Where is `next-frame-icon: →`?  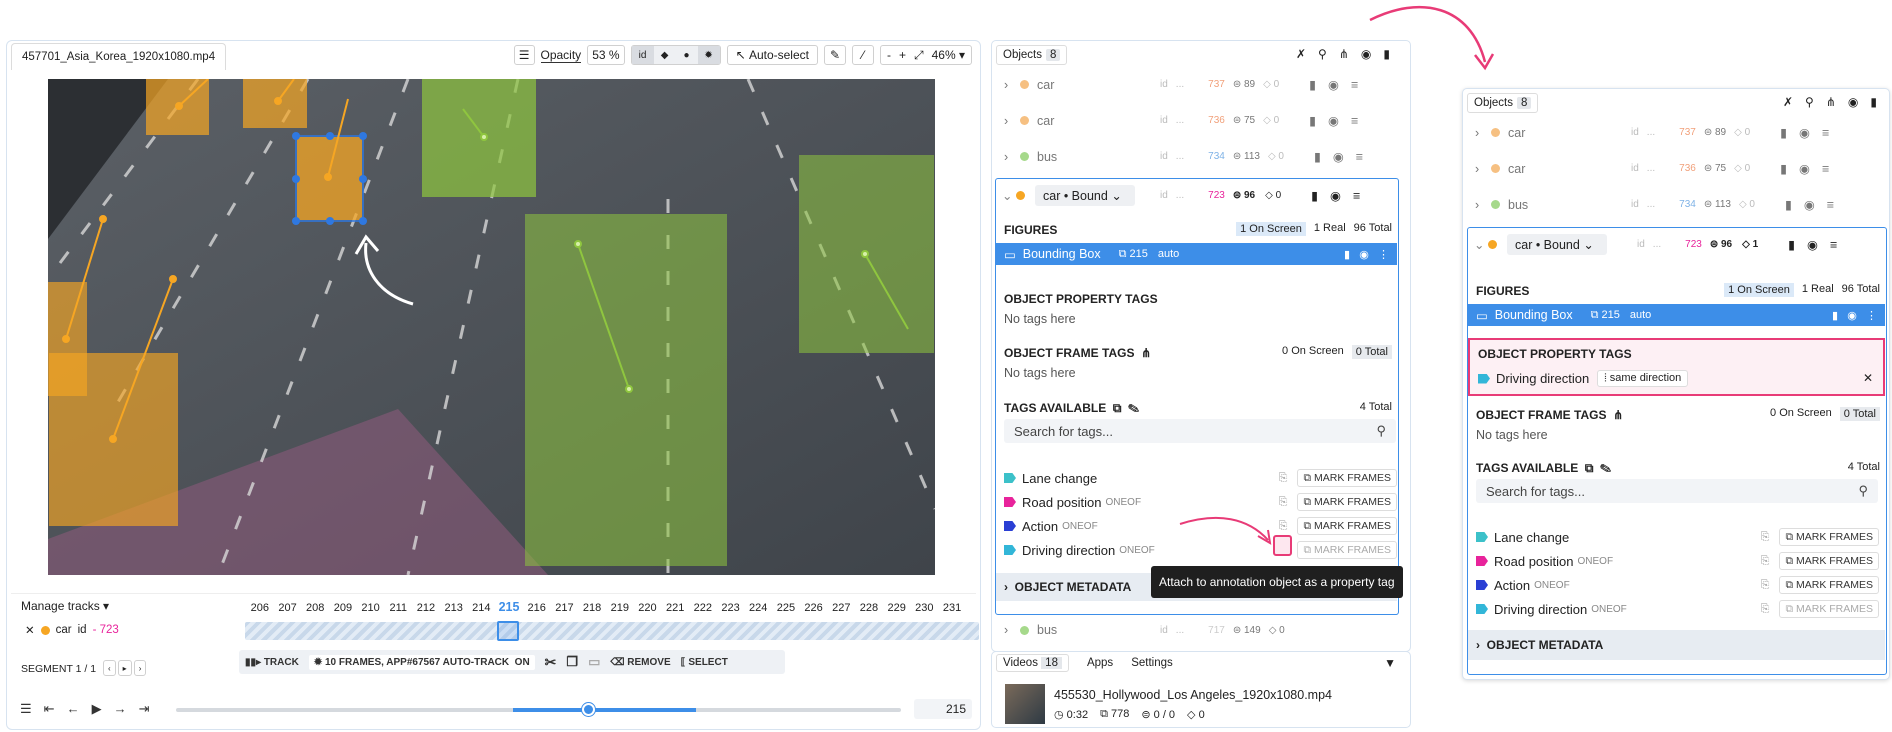
next-frame-icon: → is located at coordinates (120, 709).